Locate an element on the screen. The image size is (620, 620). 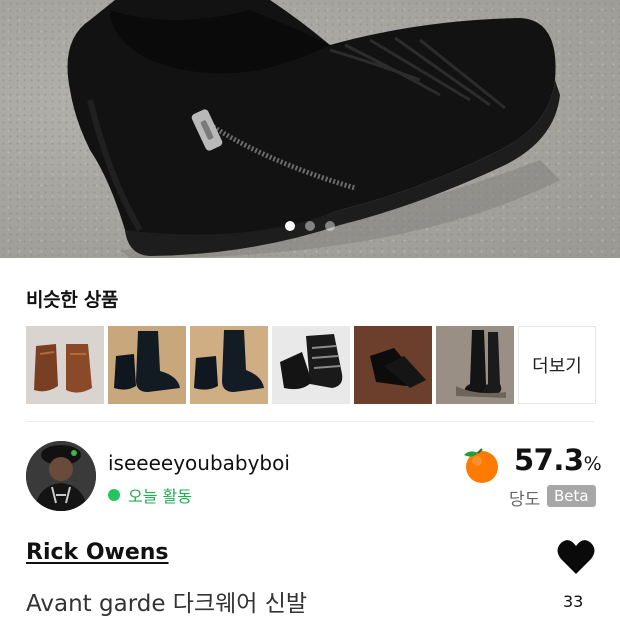
heart-icon is located at coordinates (576, 557).